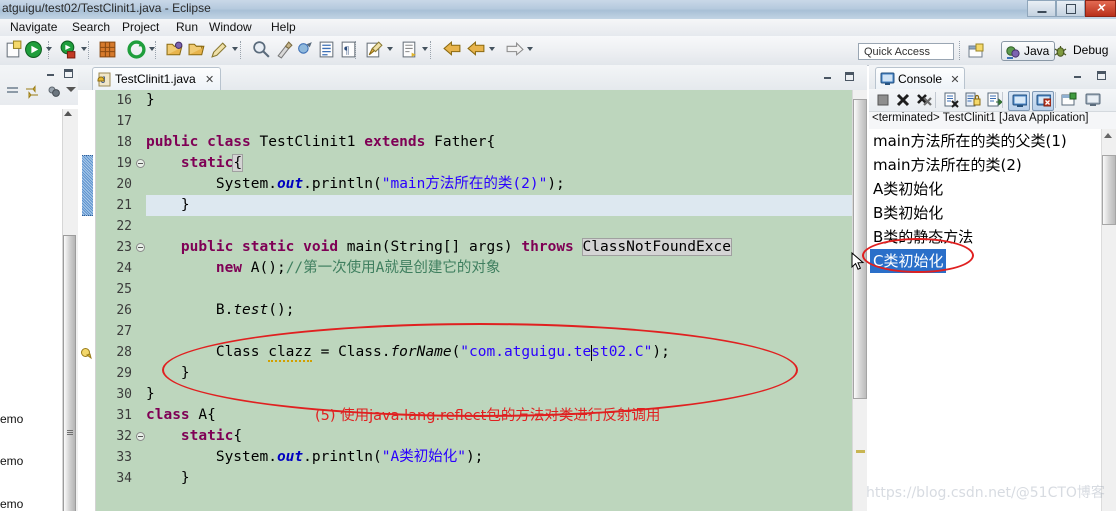 Image resolution: width=1116 pixels, height=511 pixels. Describe the element at coordinates (951, 100) in the screenshot. I see `clear-console-icon` at that location.